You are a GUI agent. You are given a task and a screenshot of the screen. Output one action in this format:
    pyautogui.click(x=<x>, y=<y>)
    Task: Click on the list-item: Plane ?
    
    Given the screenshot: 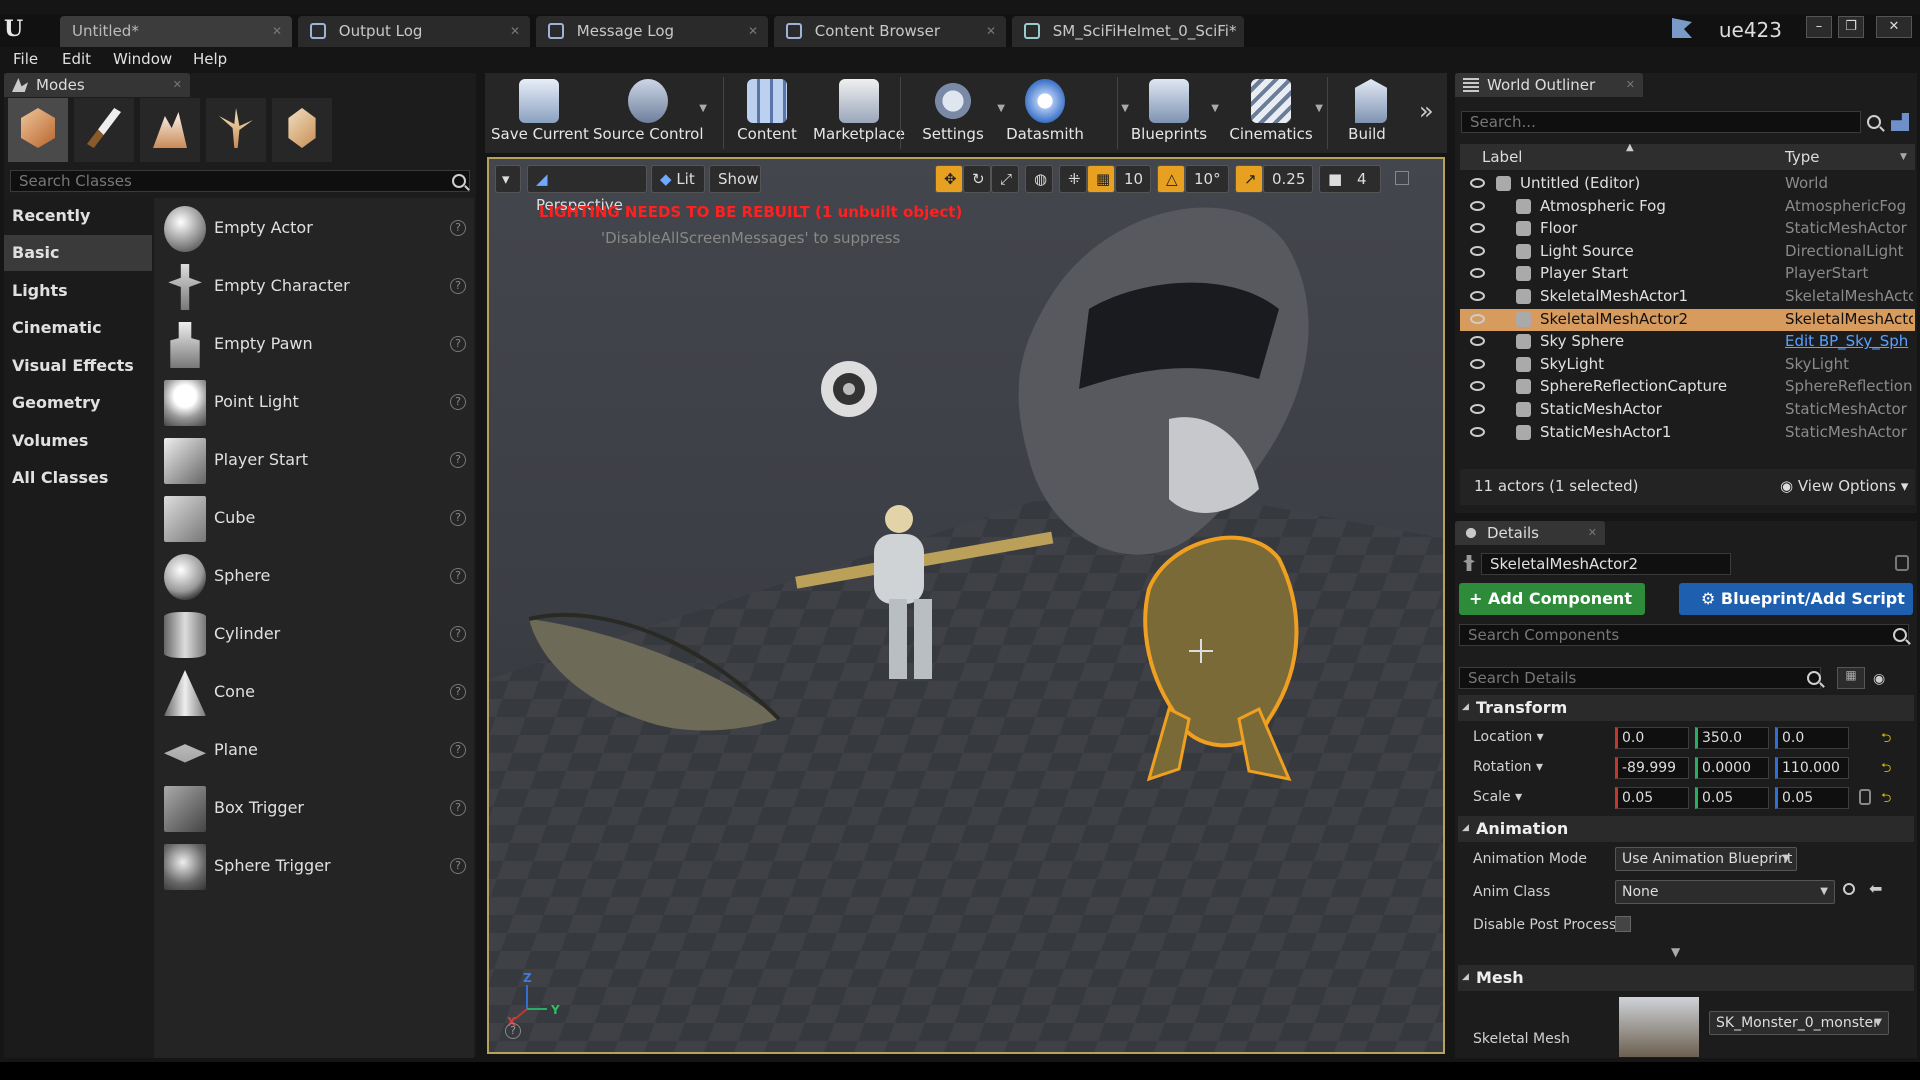 What is the action you would take?
    pyautogui.click(x=314, y=751)
    